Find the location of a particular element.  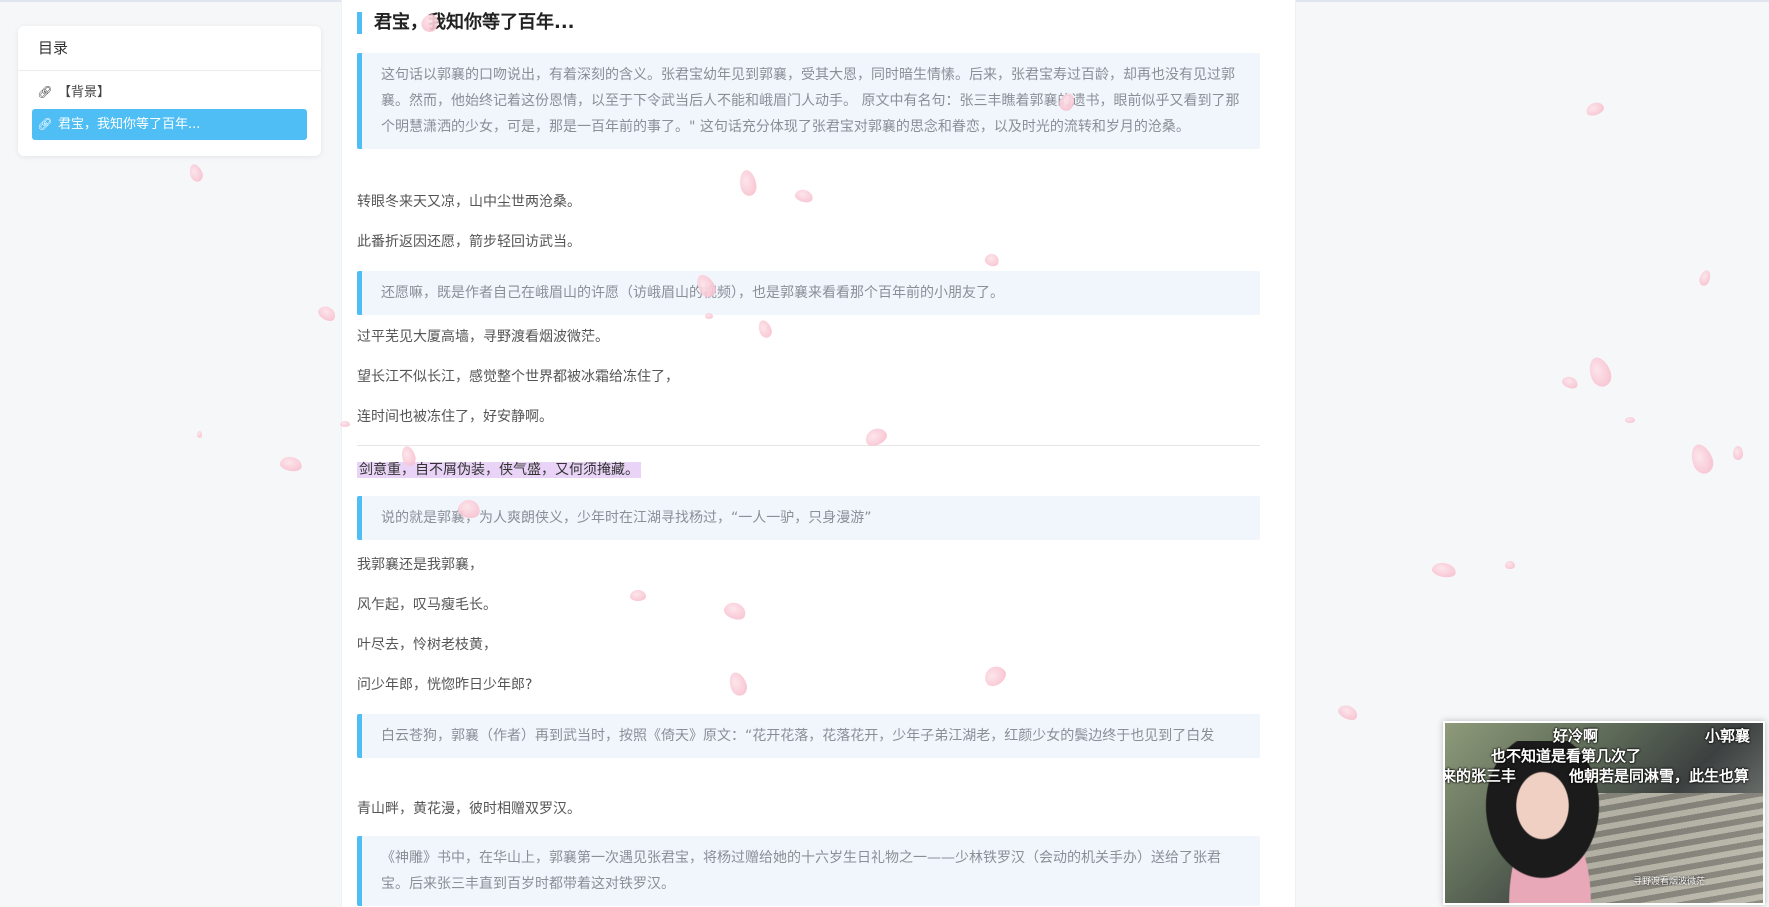

toc-item-label: 【背景】 is located at coordinates (84, 92).